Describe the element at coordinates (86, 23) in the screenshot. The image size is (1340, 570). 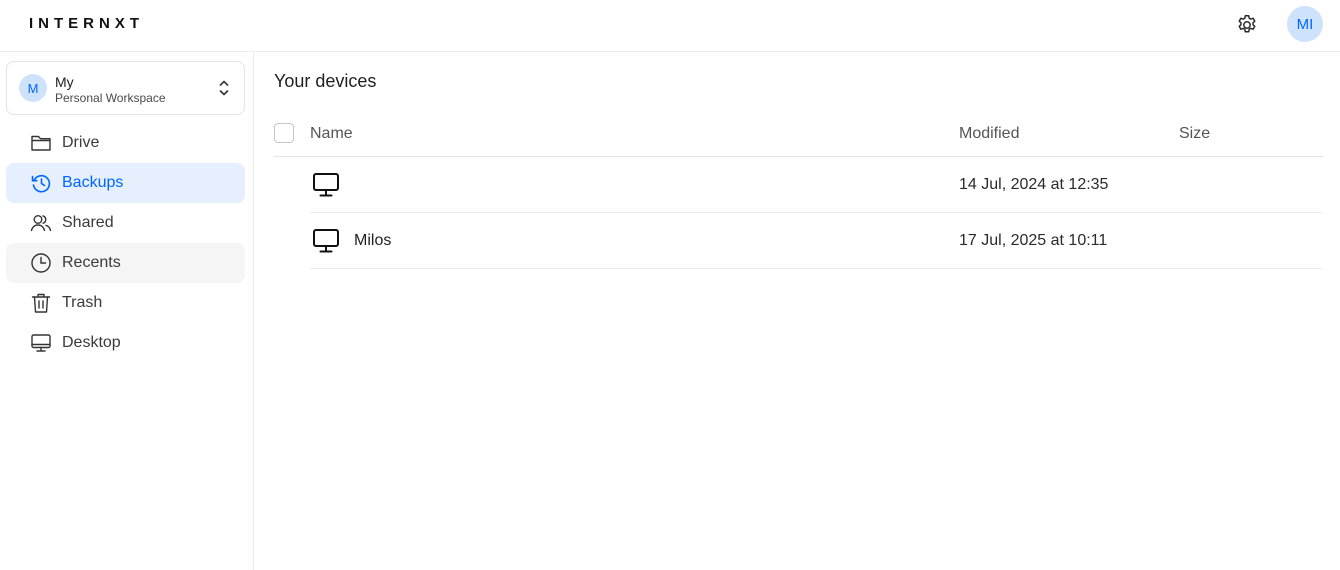
I see `app-logo: INTERNXT` at that location.